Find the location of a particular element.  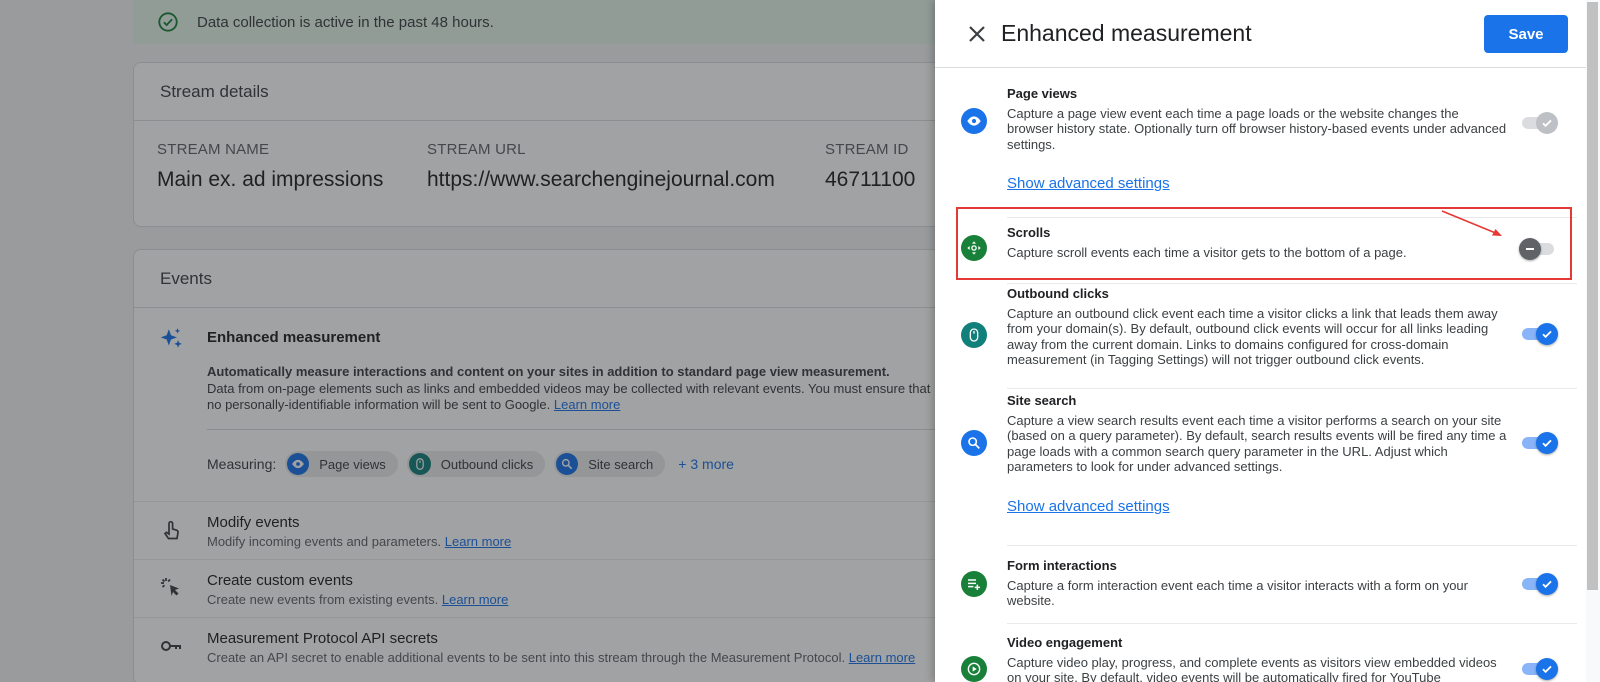

mouse-icon is located at coordinates (974, 335).